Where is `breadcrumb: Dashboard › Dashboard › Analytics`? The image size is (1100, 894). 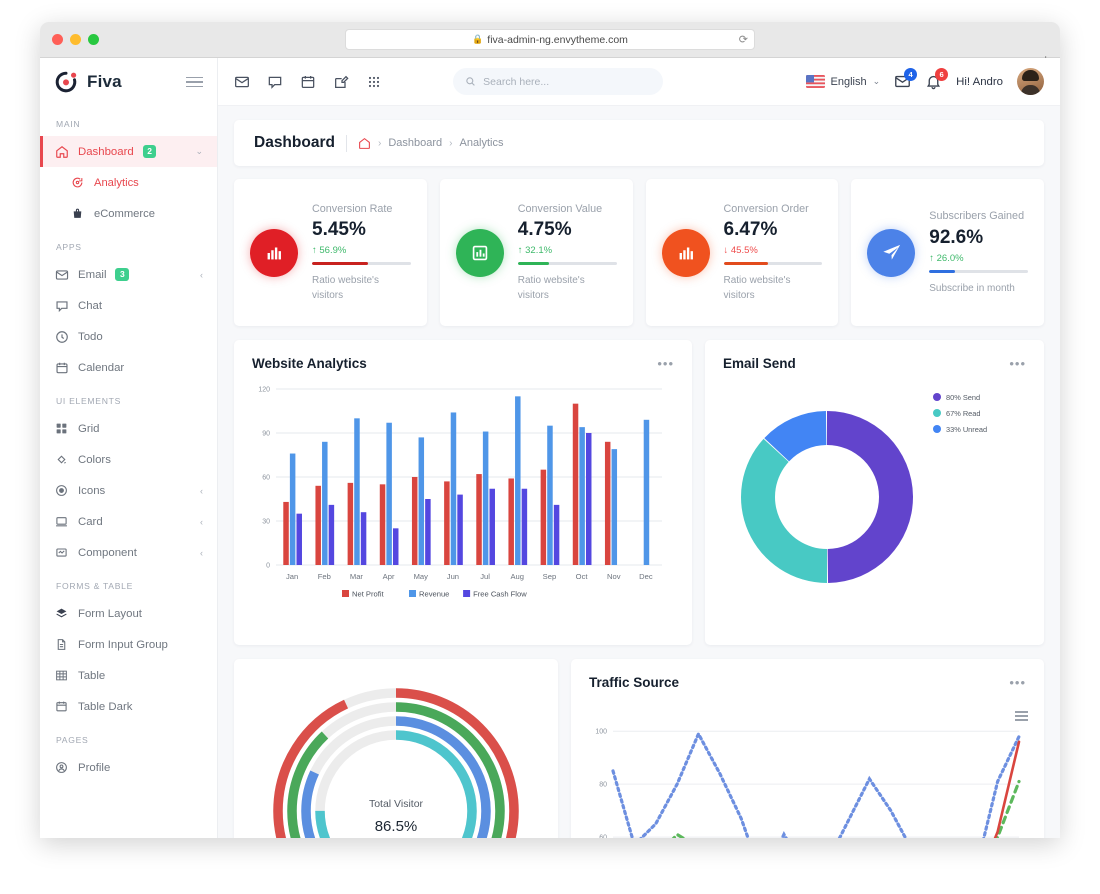 breadcrumb: Dashboard › Dashboard › Analytics is located at coordinates (639, 143).